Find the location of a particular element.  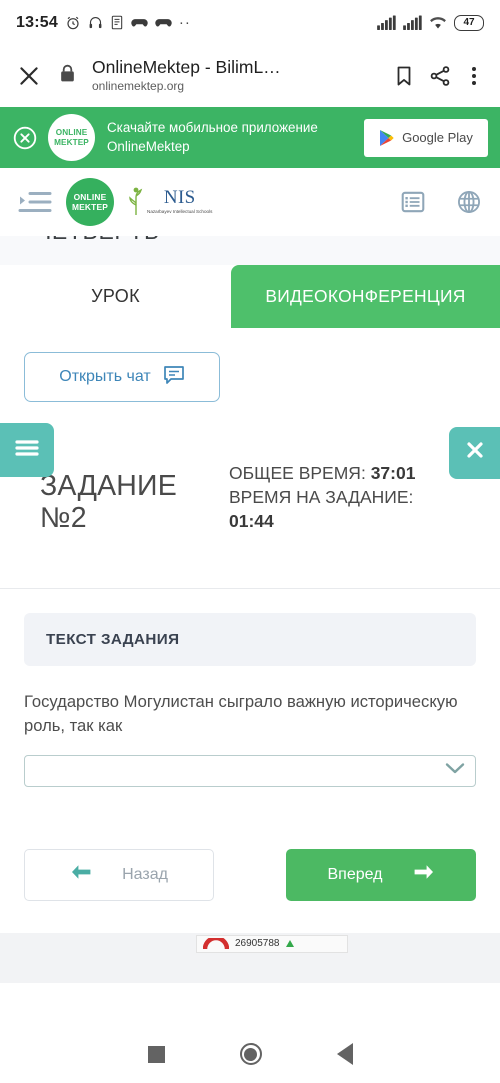

forward-button: Вперед is located at coordinates (381, 874).